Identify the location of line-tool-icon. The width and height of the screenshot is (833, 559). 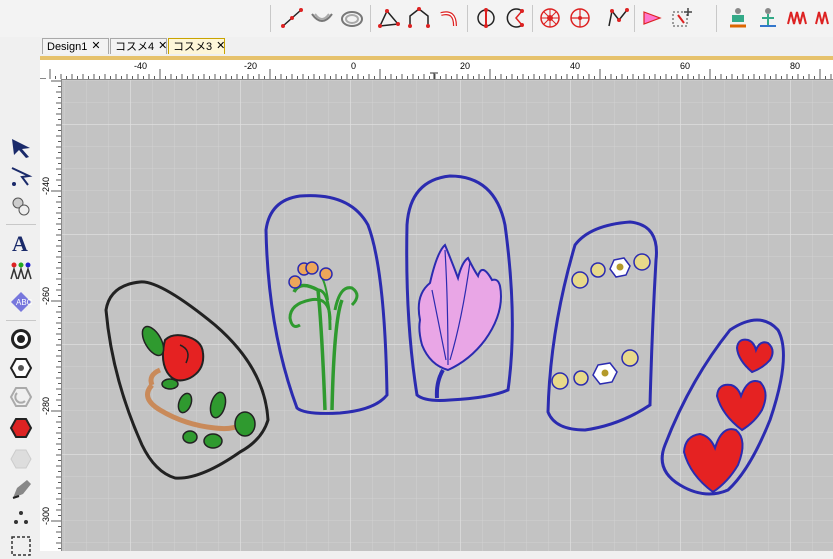
(292, 18).